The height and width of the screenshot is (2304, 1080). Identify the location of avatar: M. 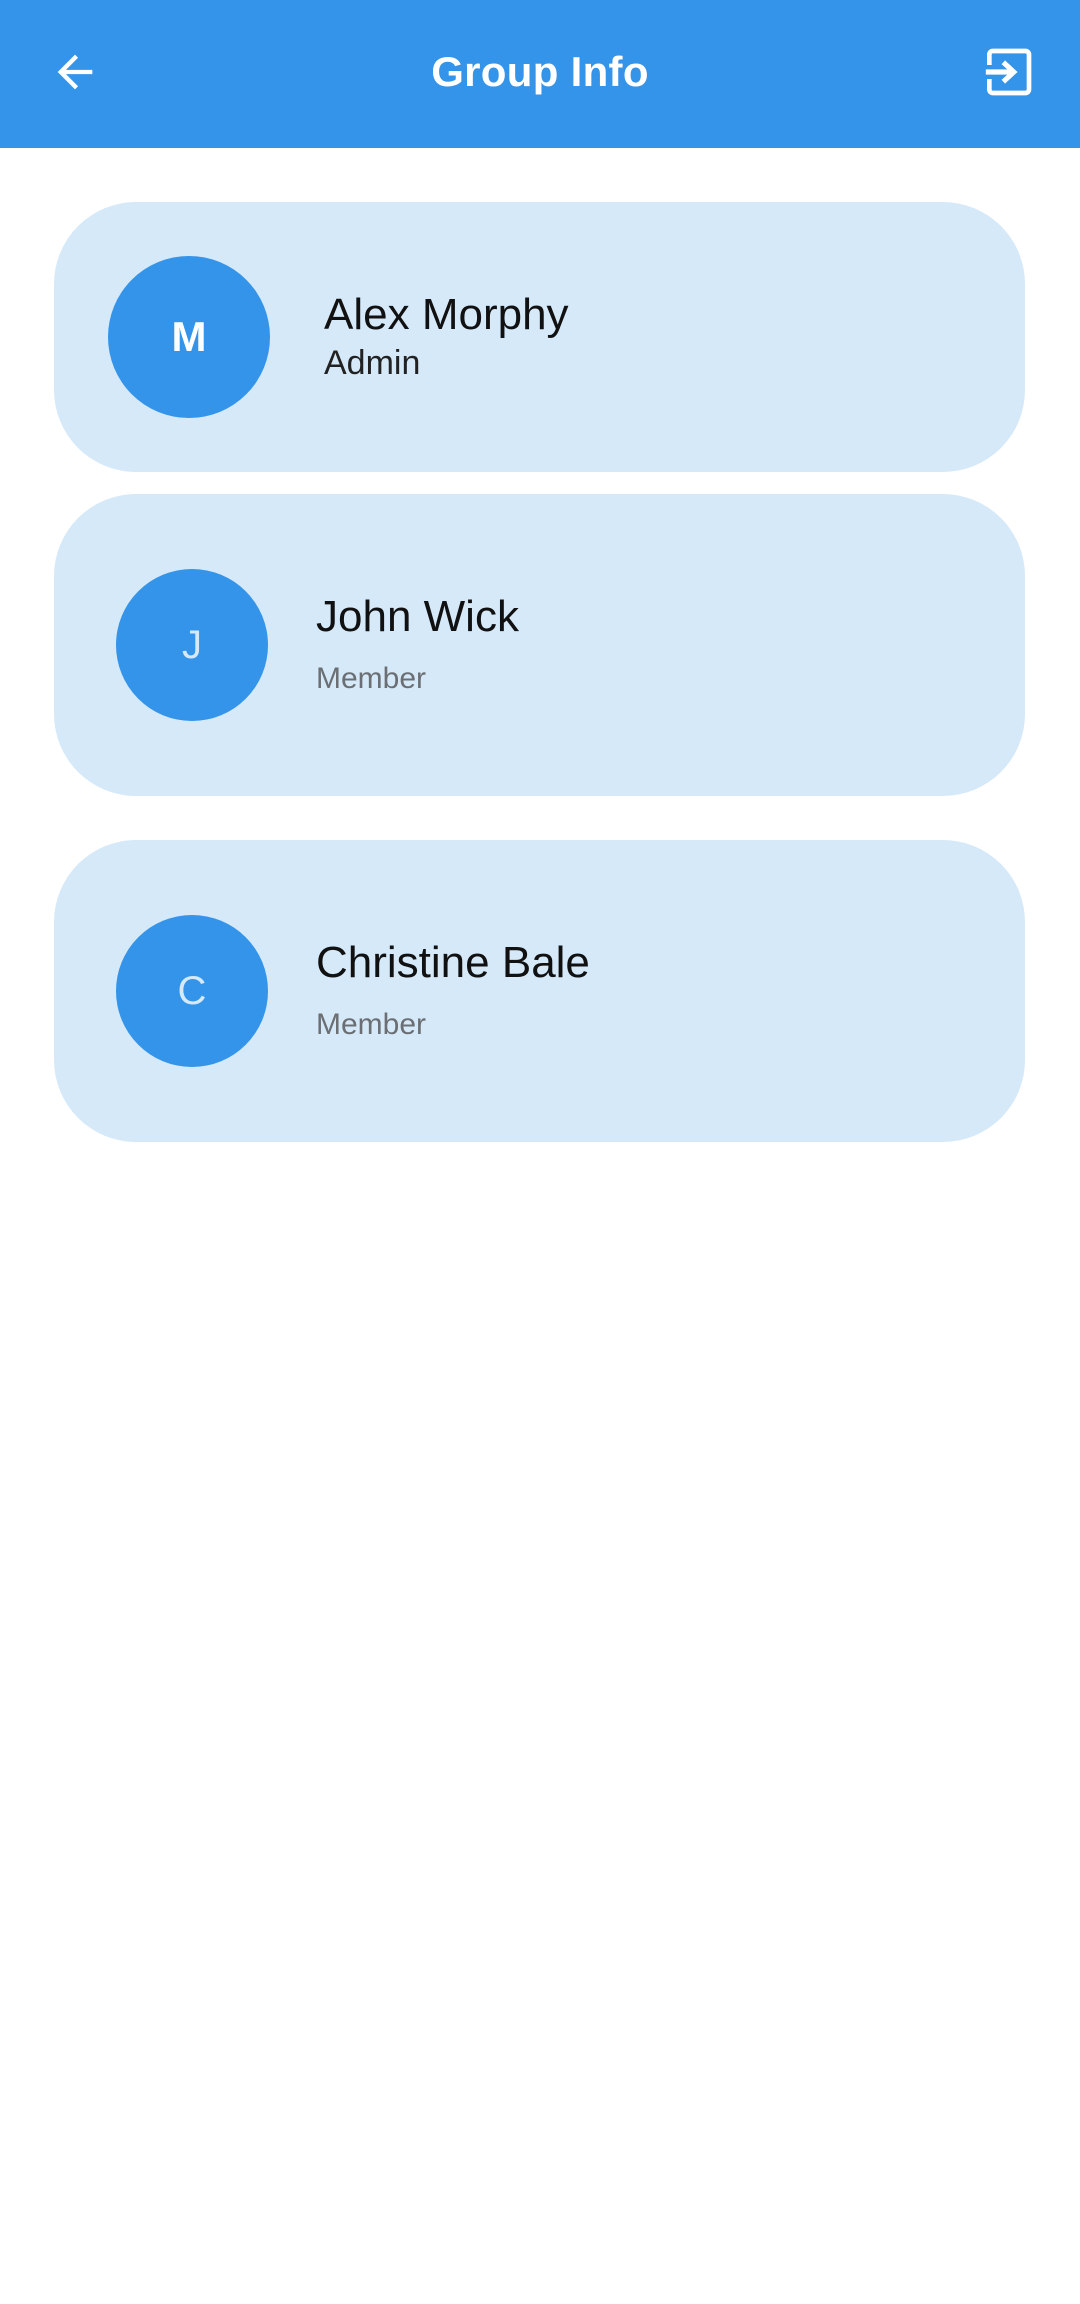
(189, 337).